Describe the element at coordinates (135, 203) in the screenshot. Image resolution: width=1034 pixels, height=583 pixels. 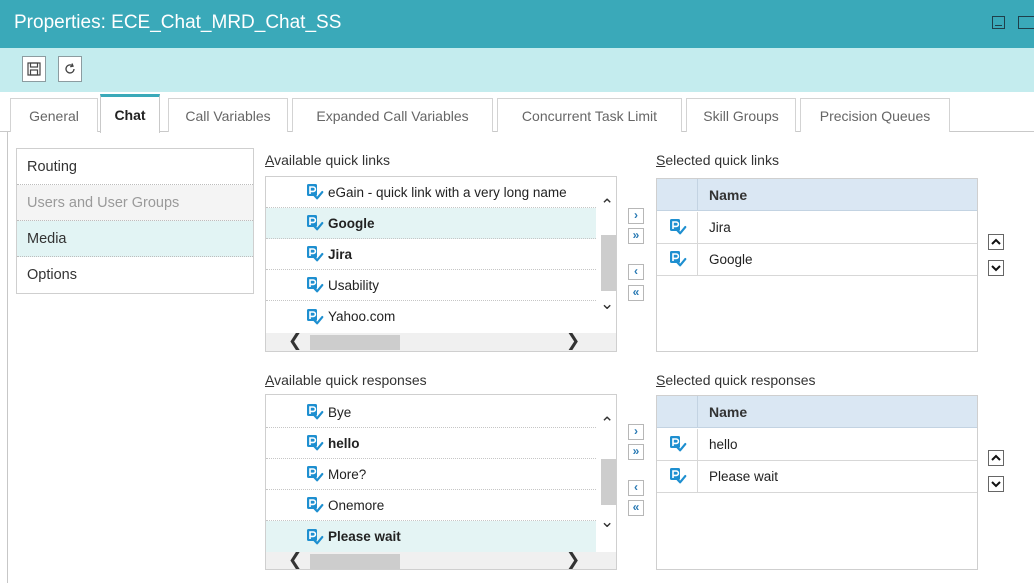
I see `sidebar-item-users-and-user-groups: Users and User Groups` at that location.